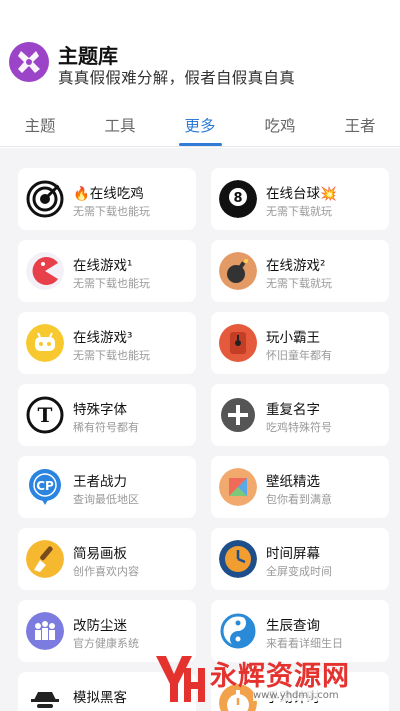 This screenshot has width=400, height=711. What do you see at coordinates (106, 571) in the screenshot?
I see `card-subtitle: 创作喜欢内容` at bounding box center [106, 571].